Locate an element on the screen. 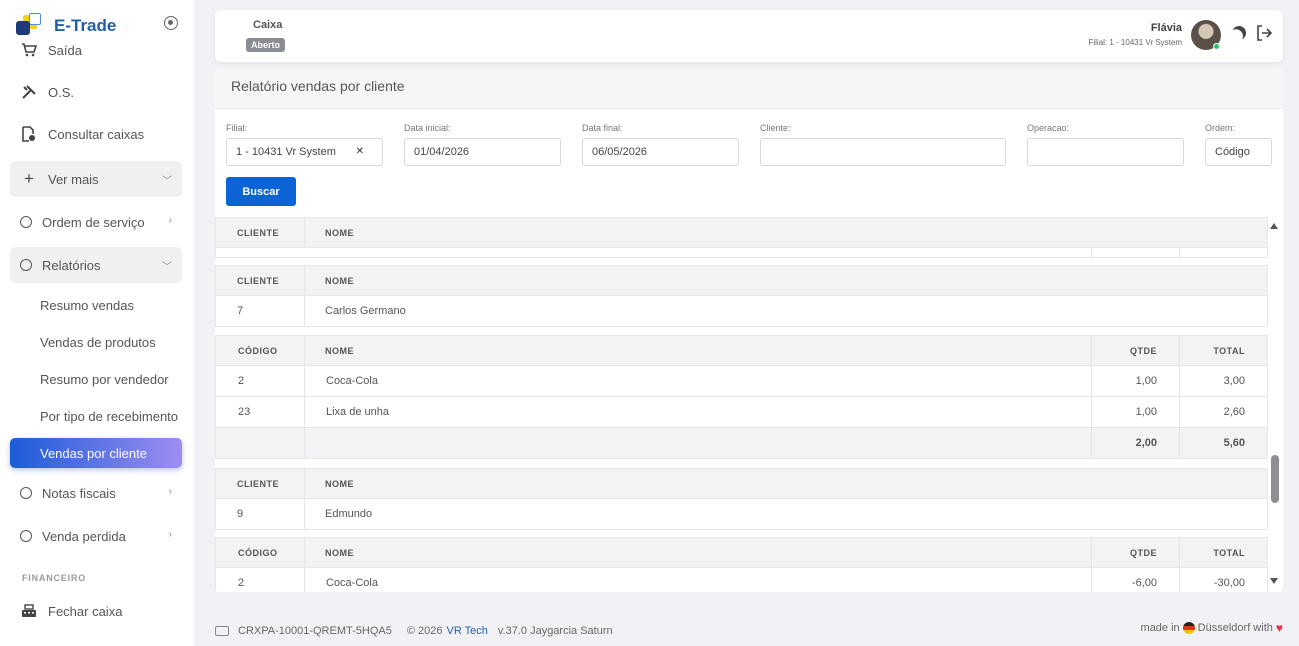  license-key: CRXPA-10001-QREMT-5HQA5 is located at coordinates (315, 631).